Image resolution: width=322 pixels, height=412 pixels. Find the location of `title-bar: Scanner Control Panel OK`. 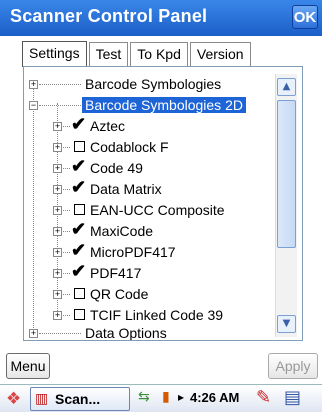

title-bar: Scanner Control Panel OK is located at coordinates (161, 18).